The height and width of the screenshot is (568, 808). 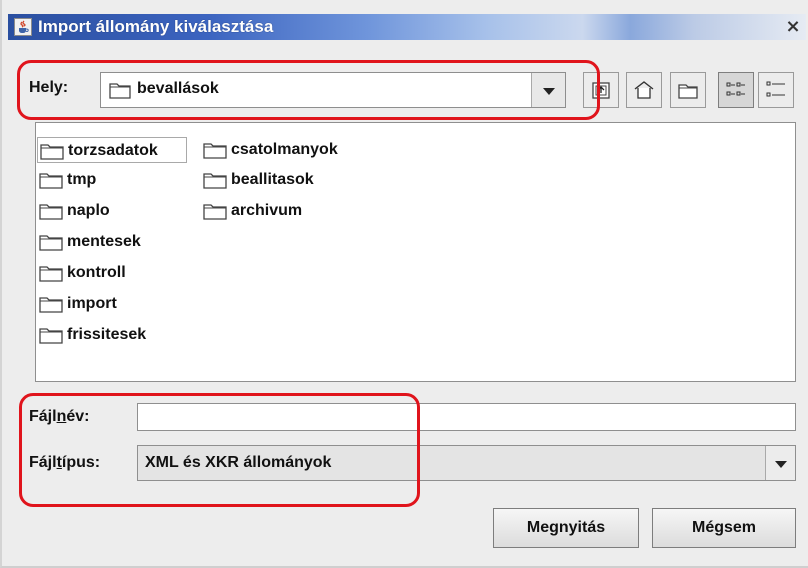 I want to click on filename-input, so click(x=466, y=417).